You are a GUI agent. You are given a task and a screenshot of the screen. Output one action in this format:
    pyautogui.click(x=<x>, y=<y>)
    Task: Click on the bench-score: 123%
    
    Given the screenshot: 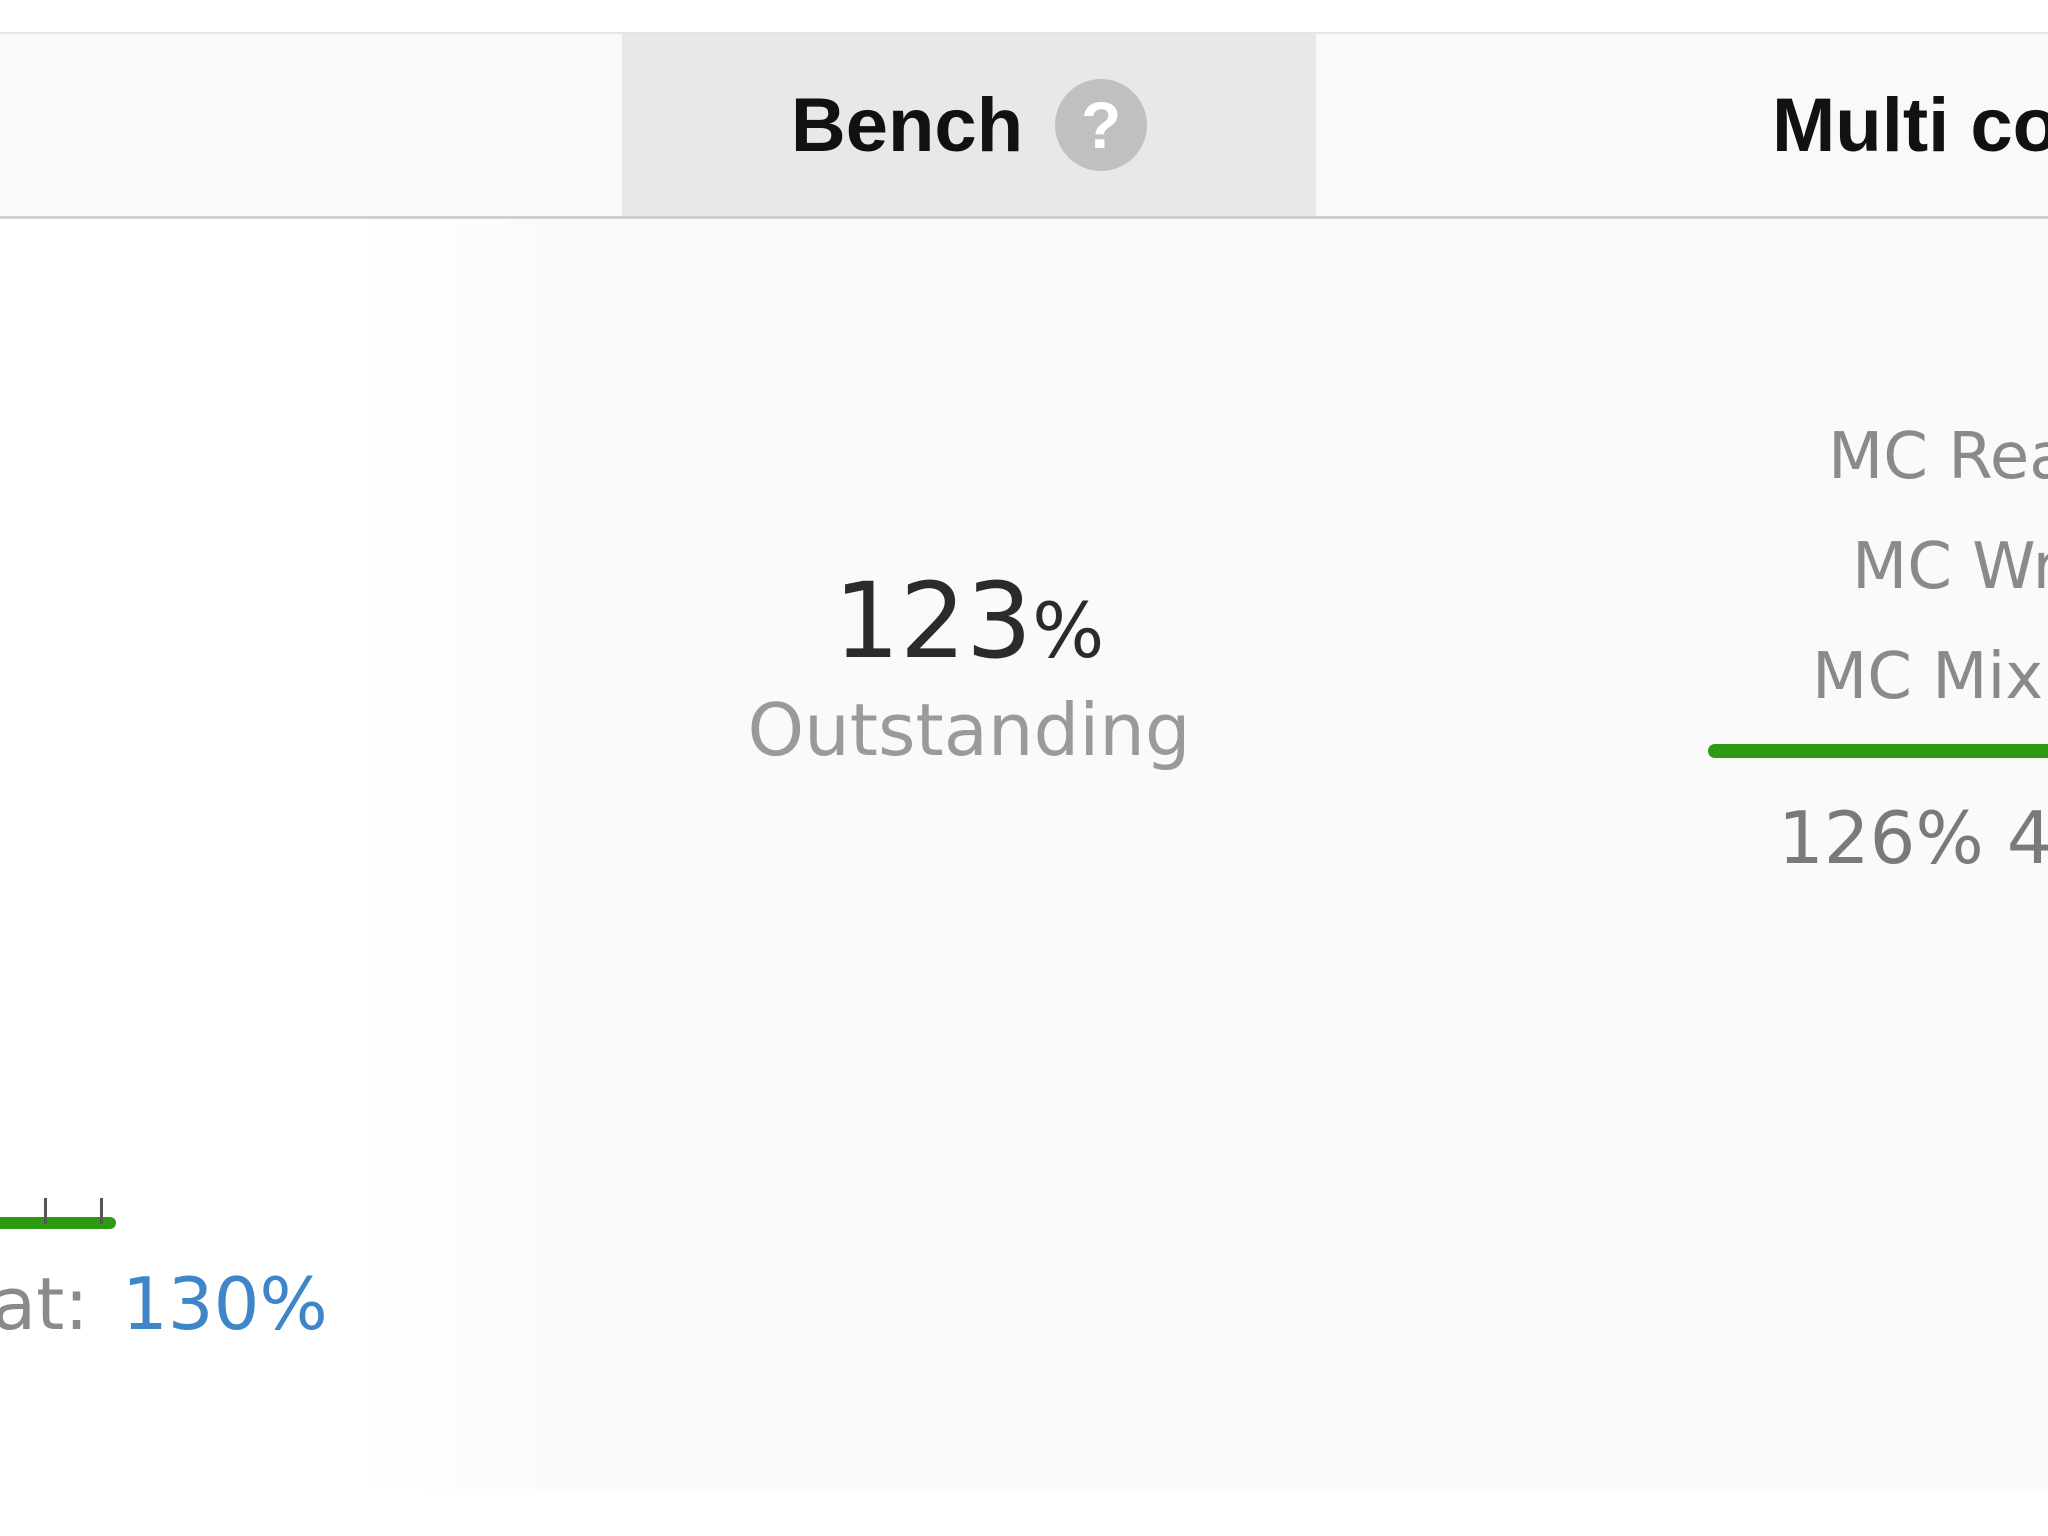 What is the action you would take?
    pyautogui.click(x=969, y=621)
    